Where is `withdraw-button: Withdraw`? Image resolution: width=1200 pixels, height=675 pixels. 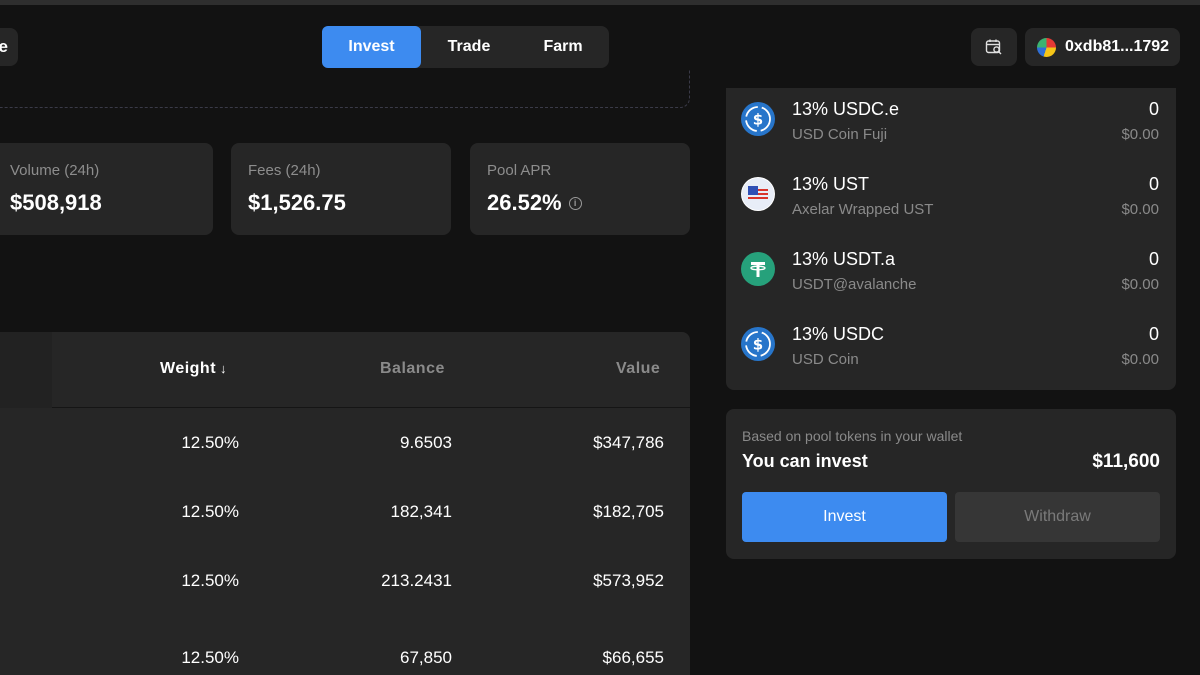
withdraw-button: Withdraw is located at coordinates (1057, 517).